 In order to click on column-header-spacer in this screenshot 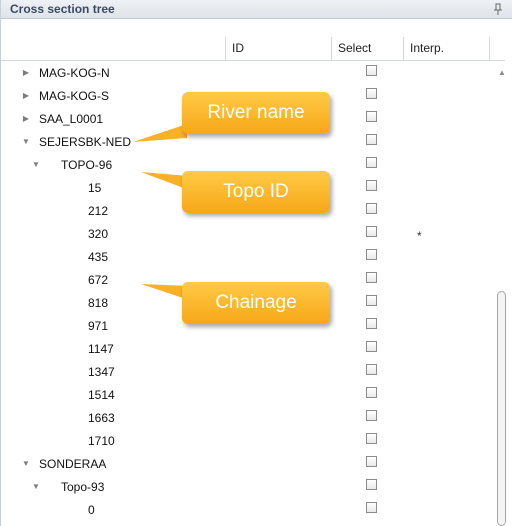, I will do `click(497, 48)`.